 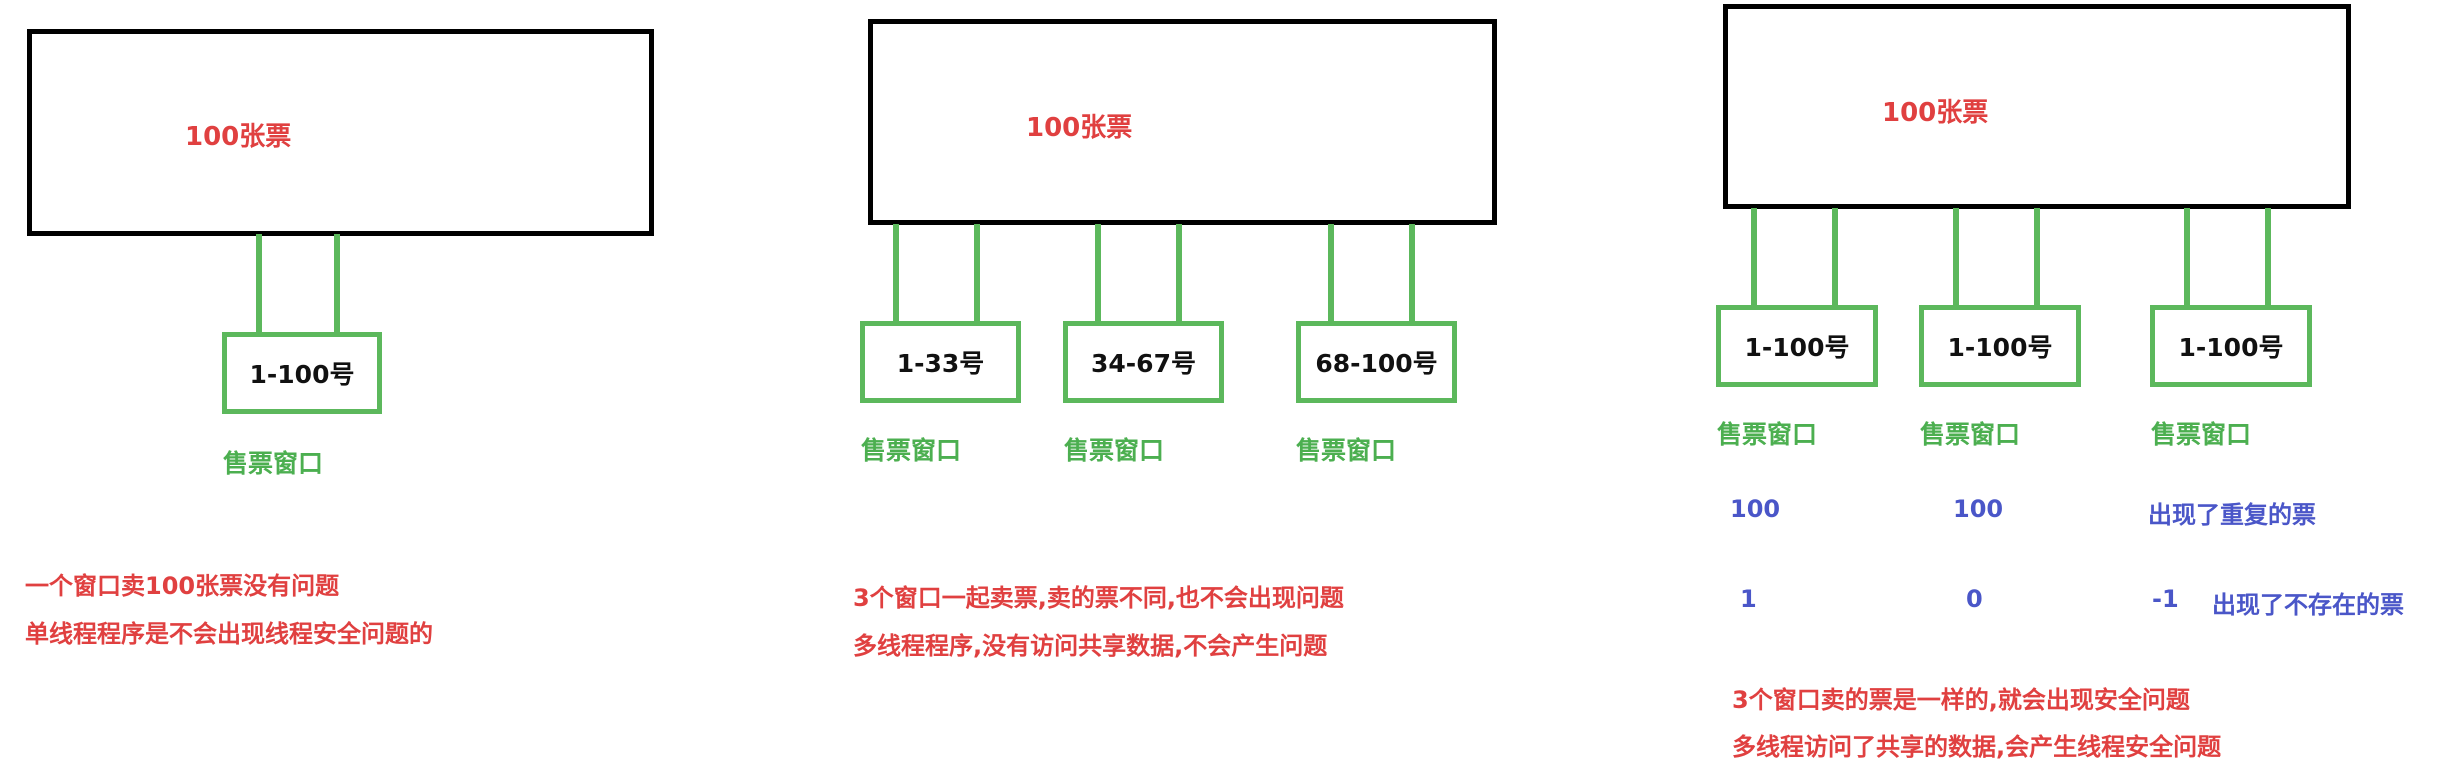 I want to click on ticket-value-3-1b: 1, so click(x=1748, y=599).